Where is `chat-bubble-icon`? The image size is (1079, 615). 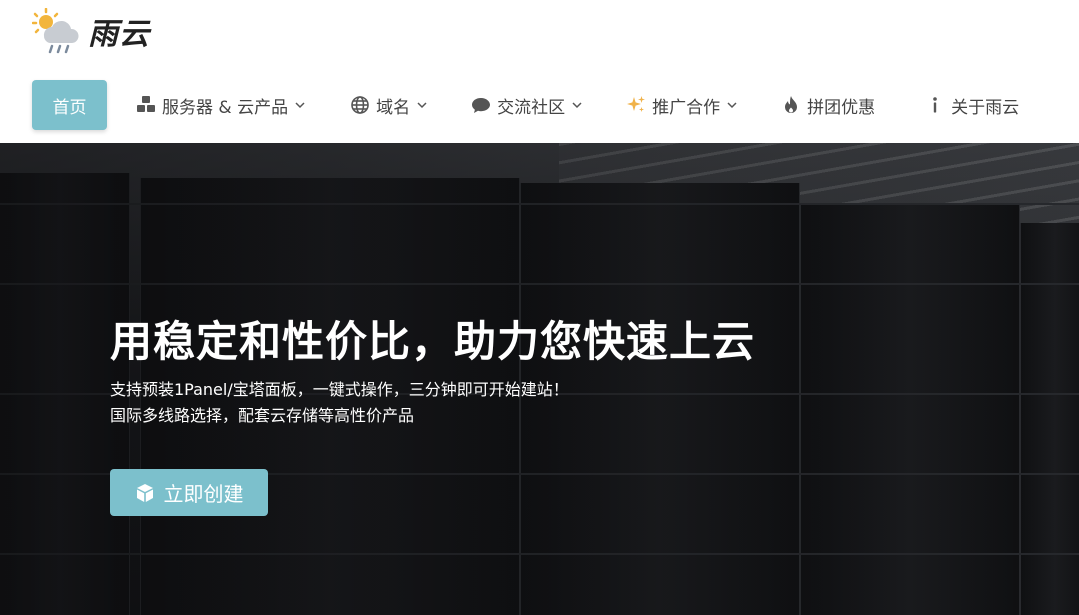 chat-bubble-icon is located at coordinates (481, 105).